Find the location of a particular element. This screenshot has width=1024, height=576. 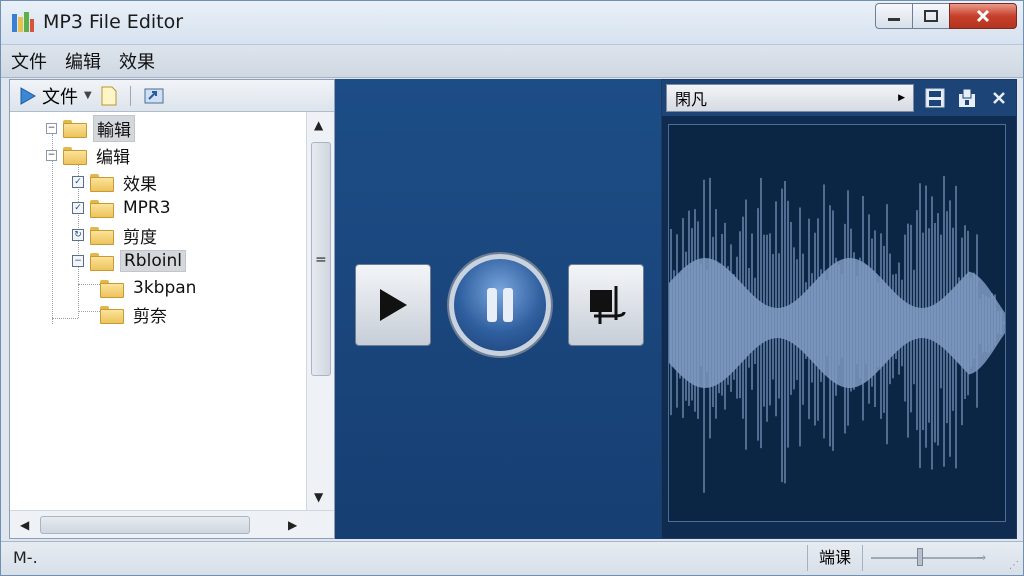

horizontal-scrollbar: ◀ ▶ is located at coordinates (172, 524).